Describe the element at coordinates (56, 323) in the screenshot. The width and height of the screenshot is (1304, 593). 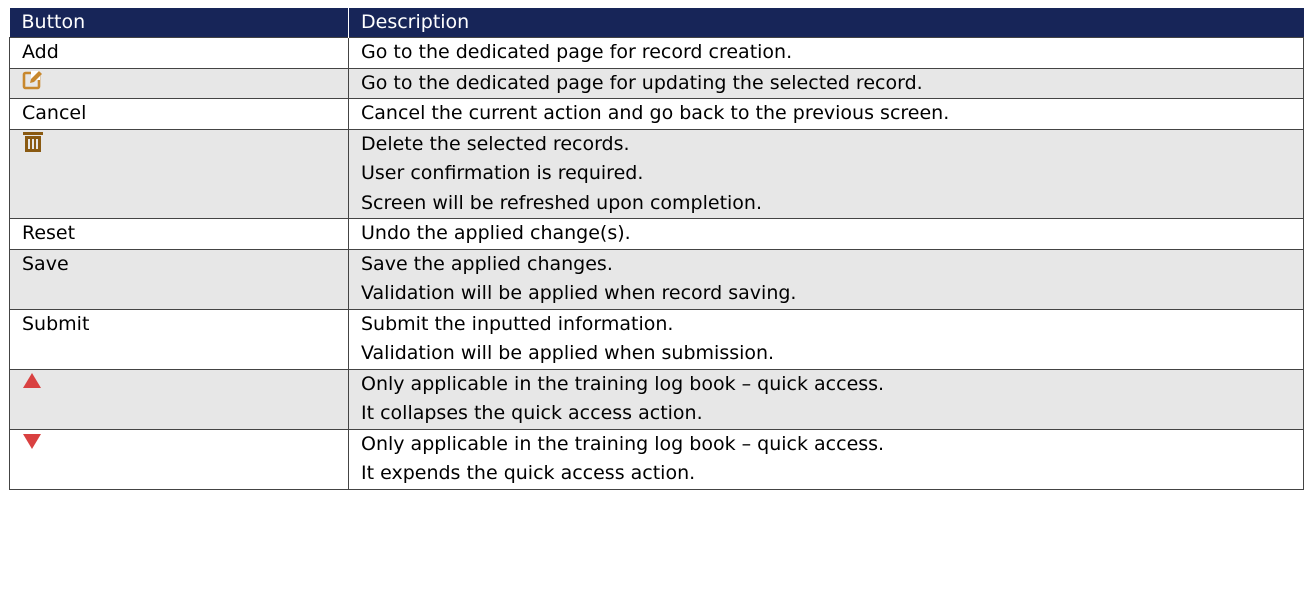
I see `button-label: Submit` at that location.